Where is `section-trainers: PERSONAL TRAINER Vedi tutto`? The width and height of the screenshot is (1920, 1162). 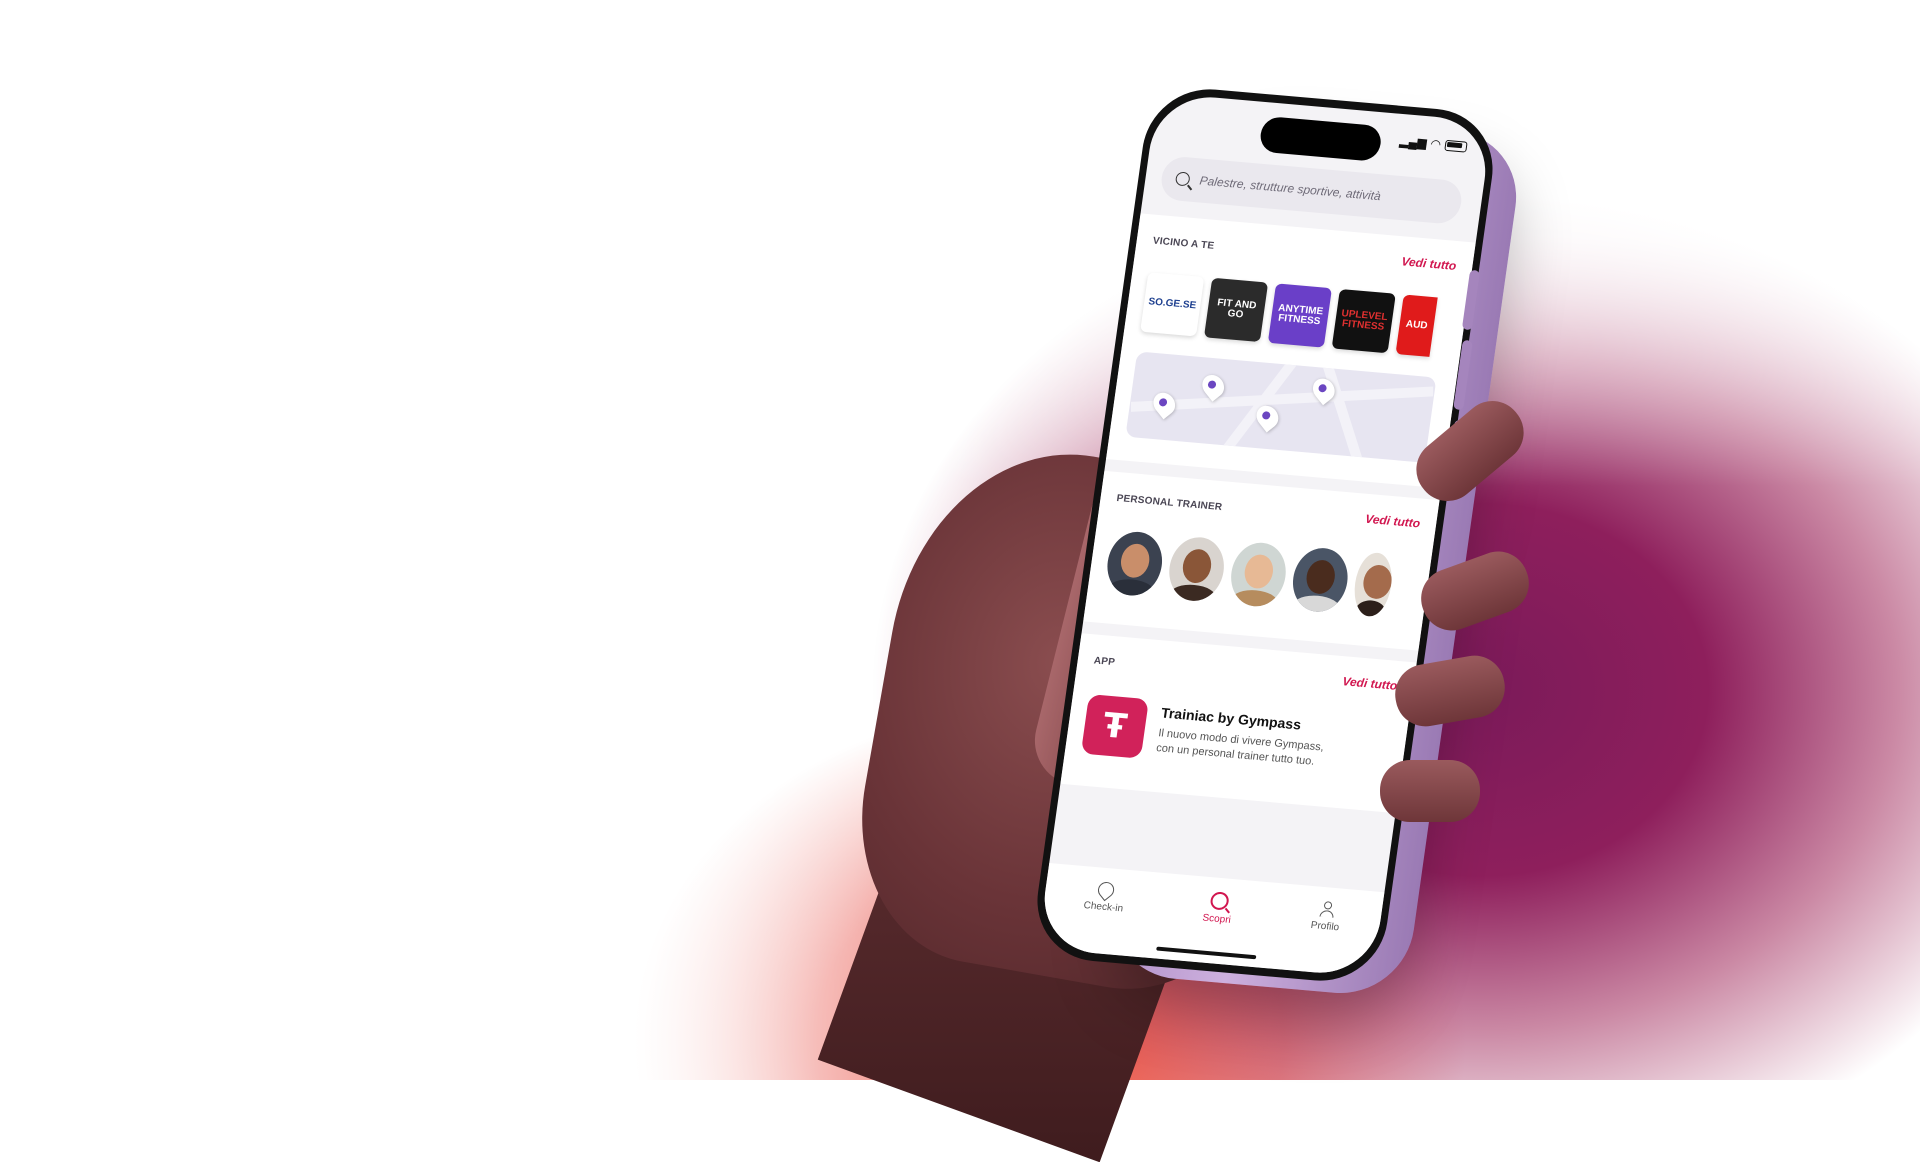 section-trainers: PERSONAL TRAINER Vedi tutto is located at coordinates (1261, 560).